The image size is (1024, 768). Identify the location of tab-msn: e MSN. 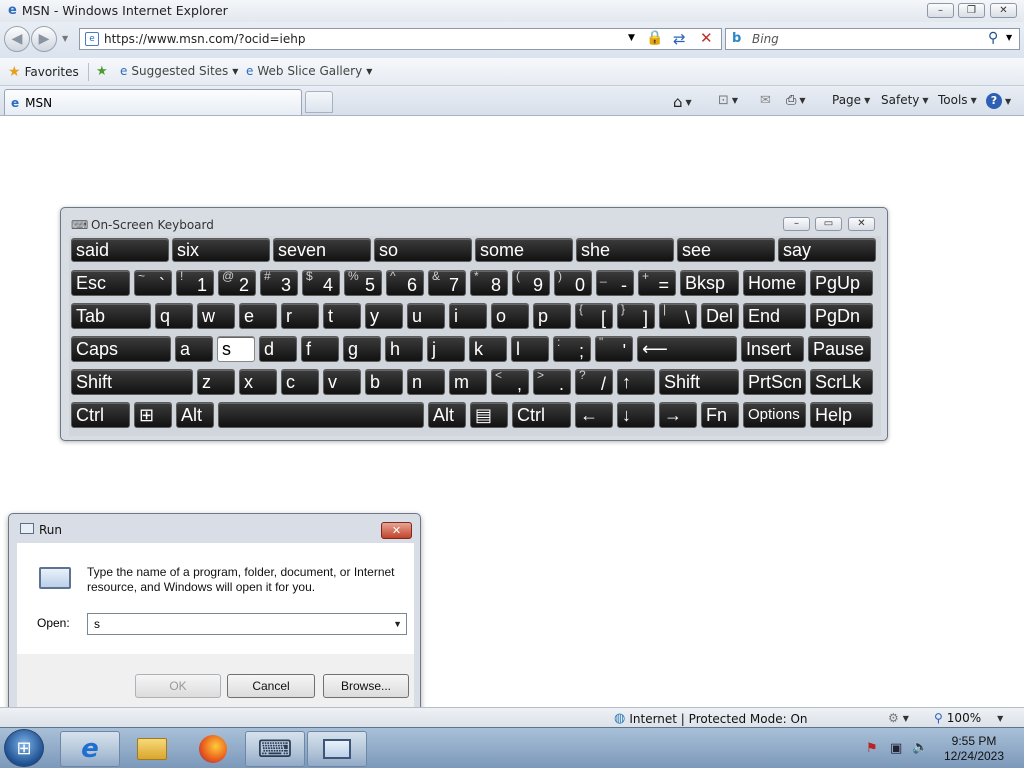
(153, 102).